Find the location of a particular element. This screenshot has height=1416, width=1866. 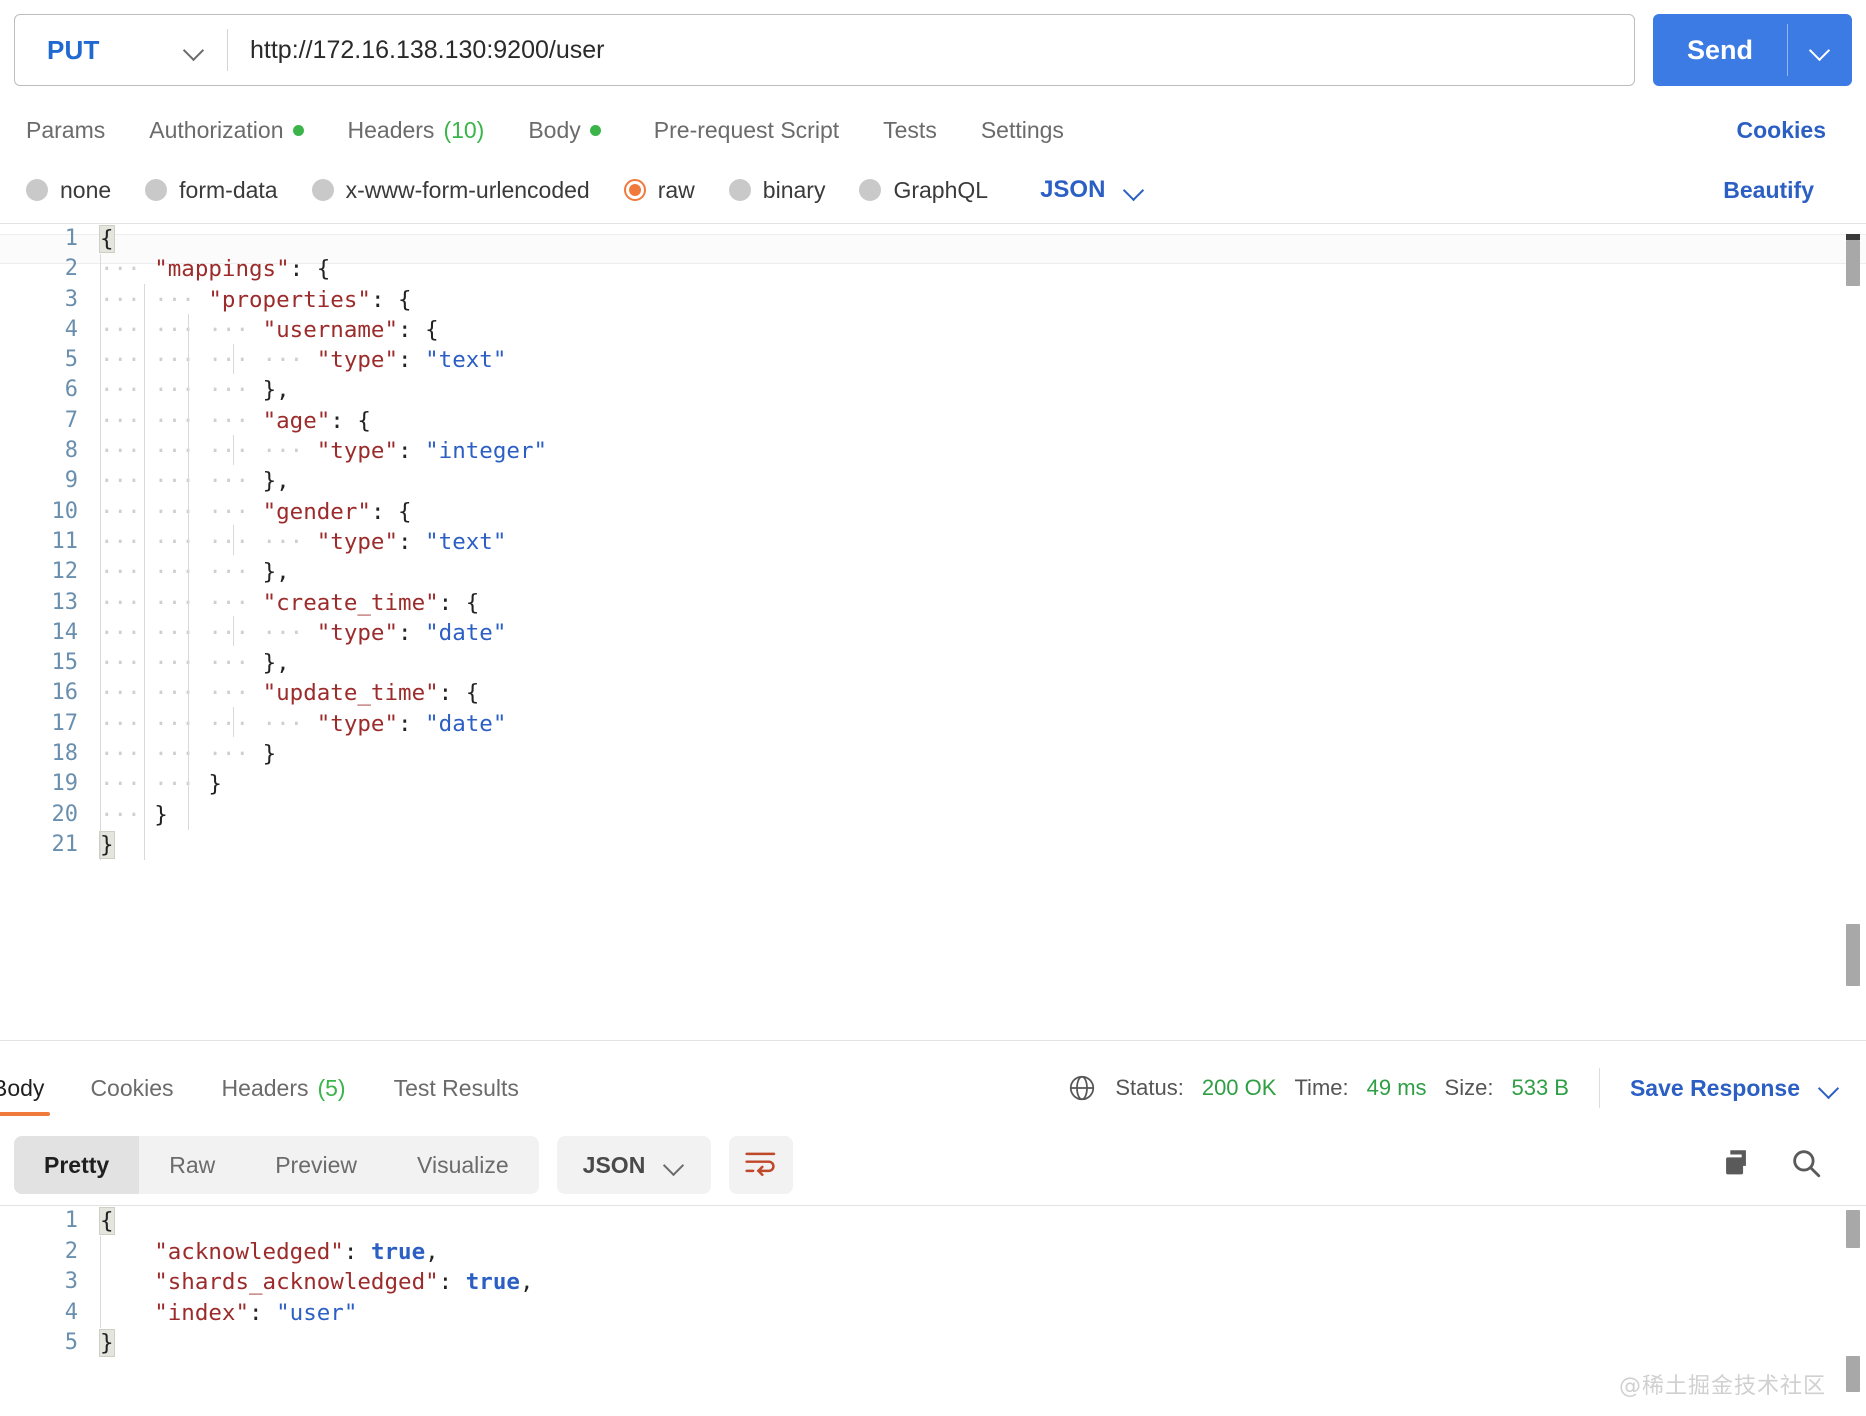

view-mode-label: Raw is located at coordinates (192, 1164).